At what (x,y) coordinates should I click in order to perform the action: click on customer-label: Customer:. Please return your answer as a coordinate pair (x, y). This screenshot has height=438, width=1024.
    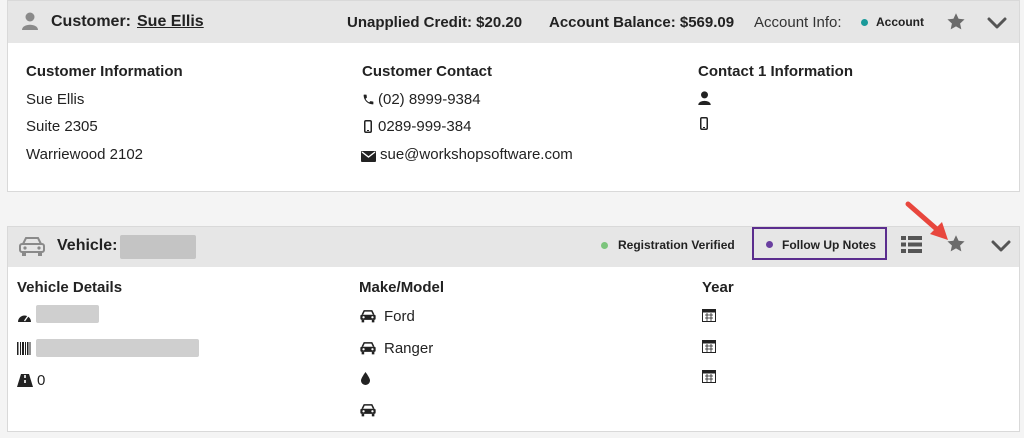
    Looking at the image, I should click on (91, 21).